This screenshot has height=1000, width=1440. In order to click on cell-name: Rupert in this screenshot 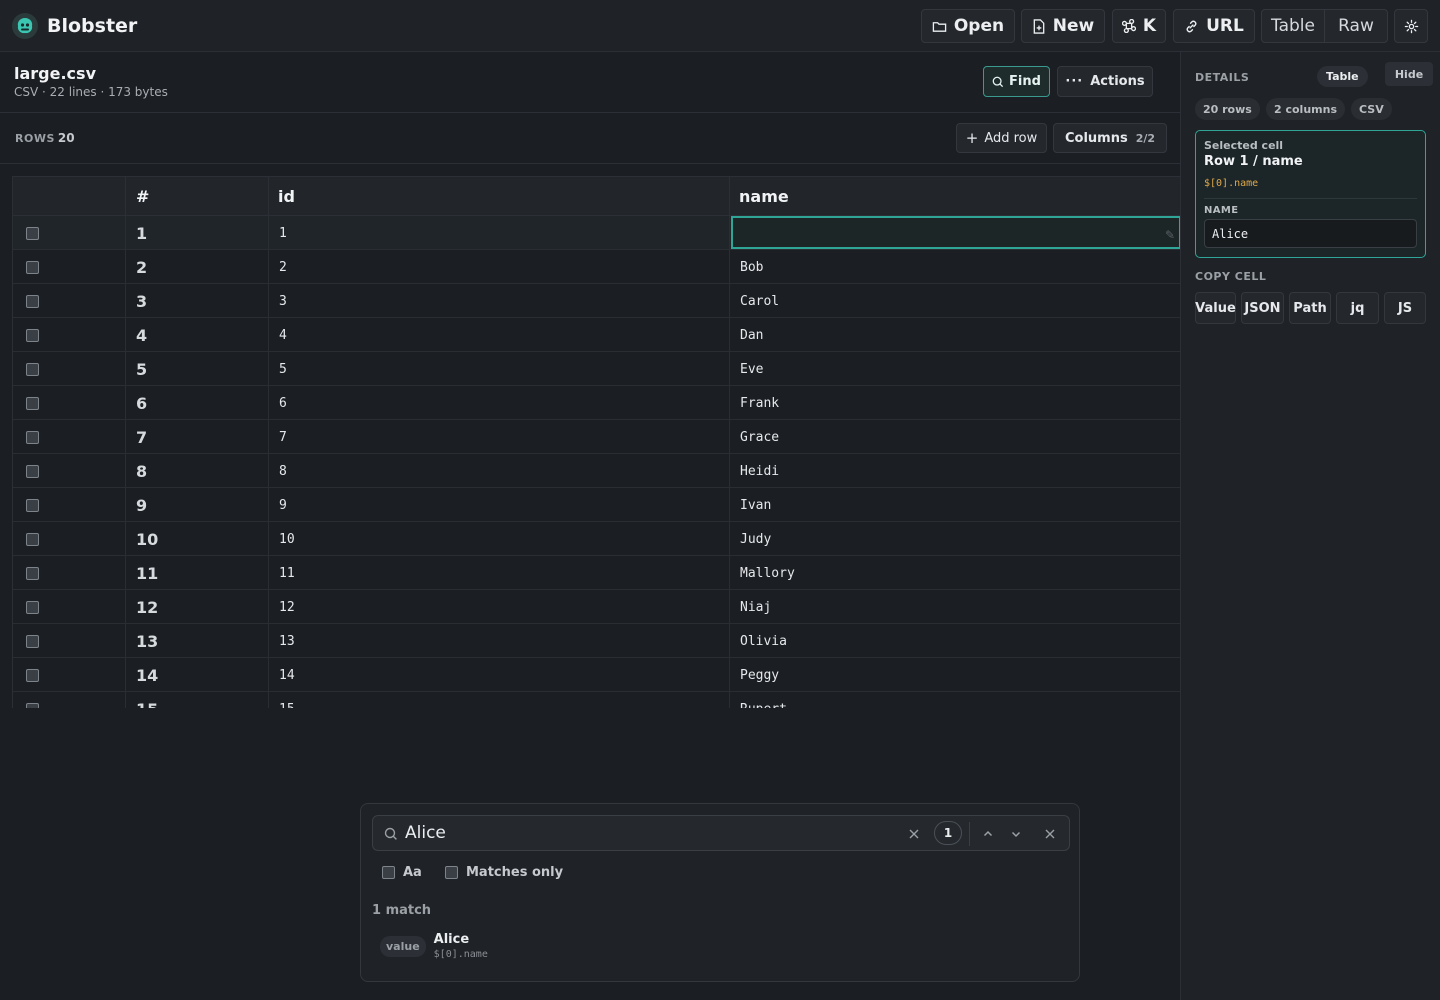, I will do `click(955, 700)`.